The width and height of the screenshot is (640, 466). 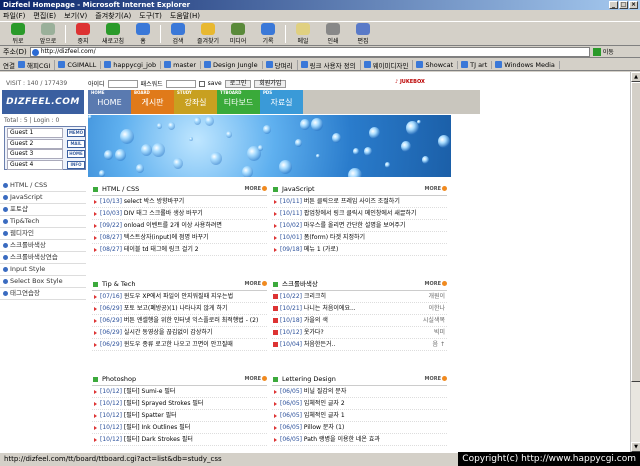 What do you see at coordinates (43, 258) in the screenshot?
I see `side-menu-item: 스크롤바색상연습` at bounding box center [43, 258].